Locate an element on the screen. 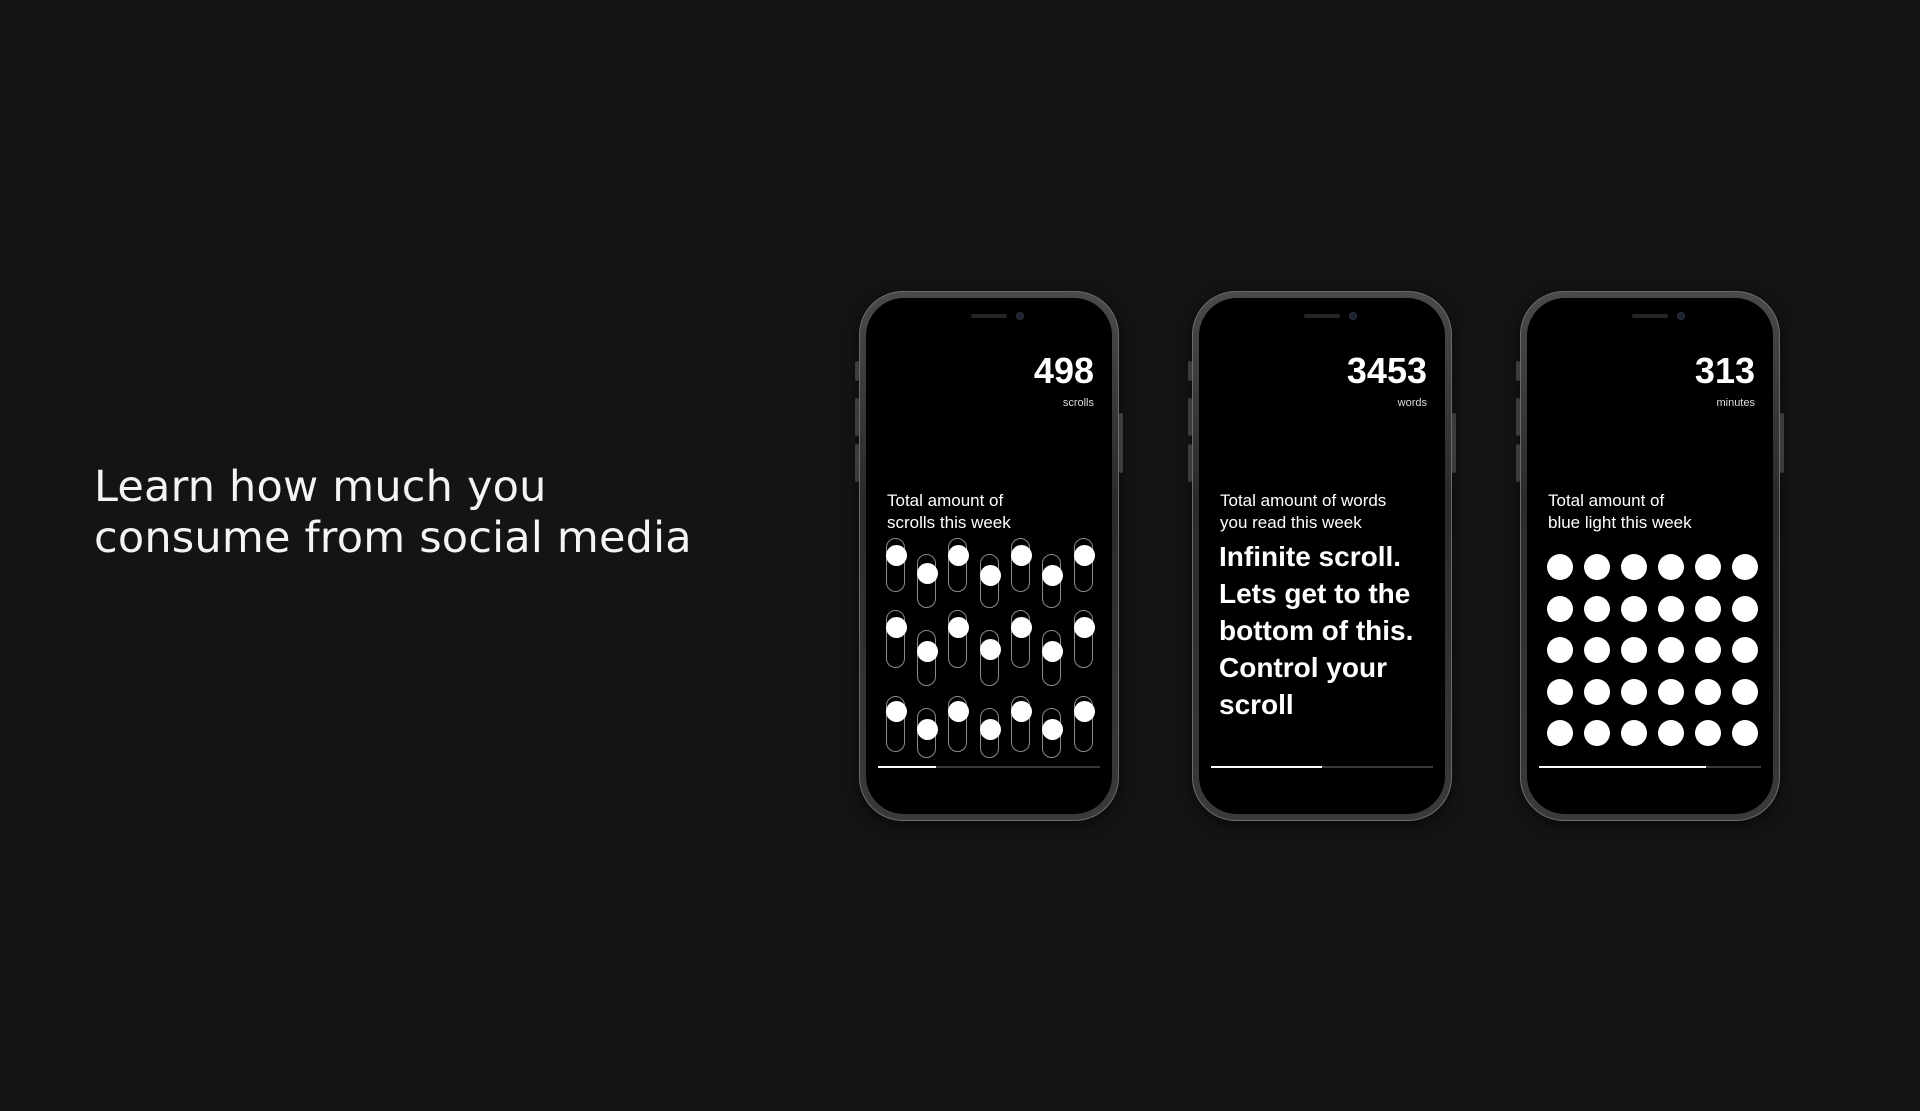  minute-description-line-1: Total amount of is located at coordinates (1606, 500).